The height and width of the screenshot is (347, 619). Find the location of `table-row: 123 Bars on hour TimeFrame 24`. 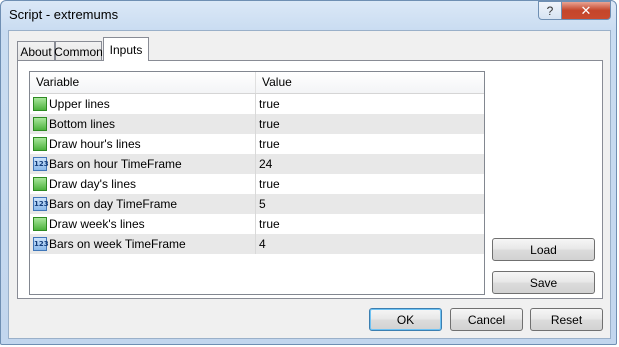

table-row: 123 Bars on hour TimeFrame 24 is located at coordinates (257, 164).